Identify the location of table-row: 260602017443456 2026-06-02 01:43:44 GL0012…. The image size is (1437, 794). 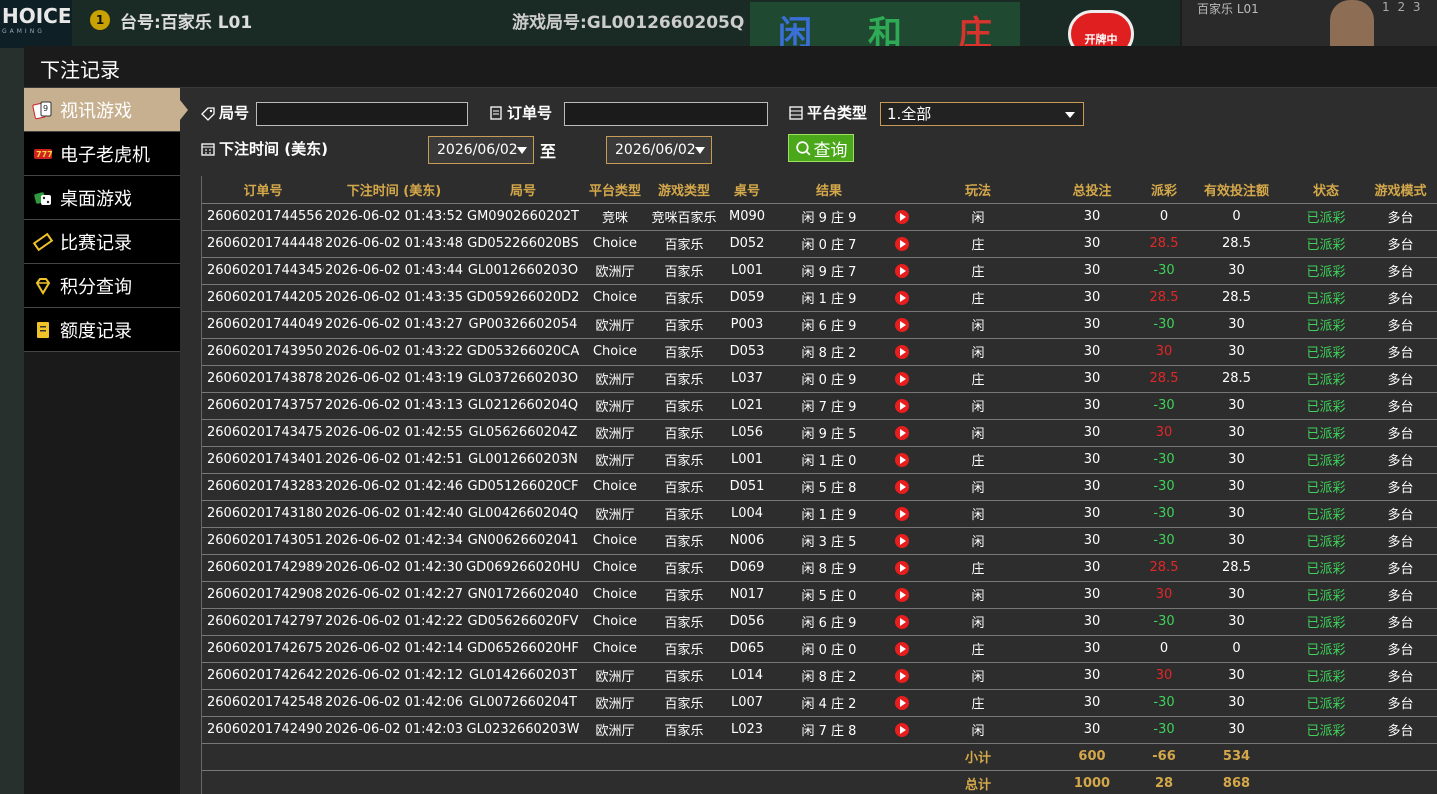
(819, 271).